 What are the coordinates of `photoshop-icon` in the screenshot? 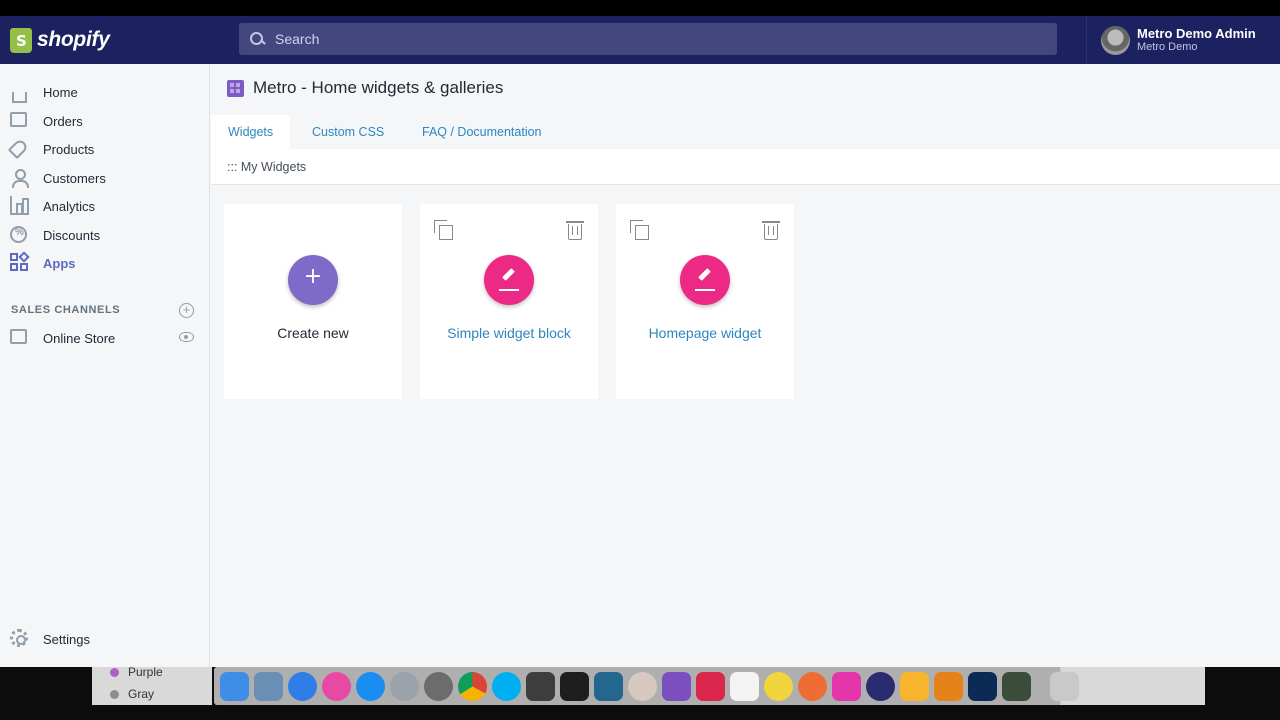 It's located at (982, 686).